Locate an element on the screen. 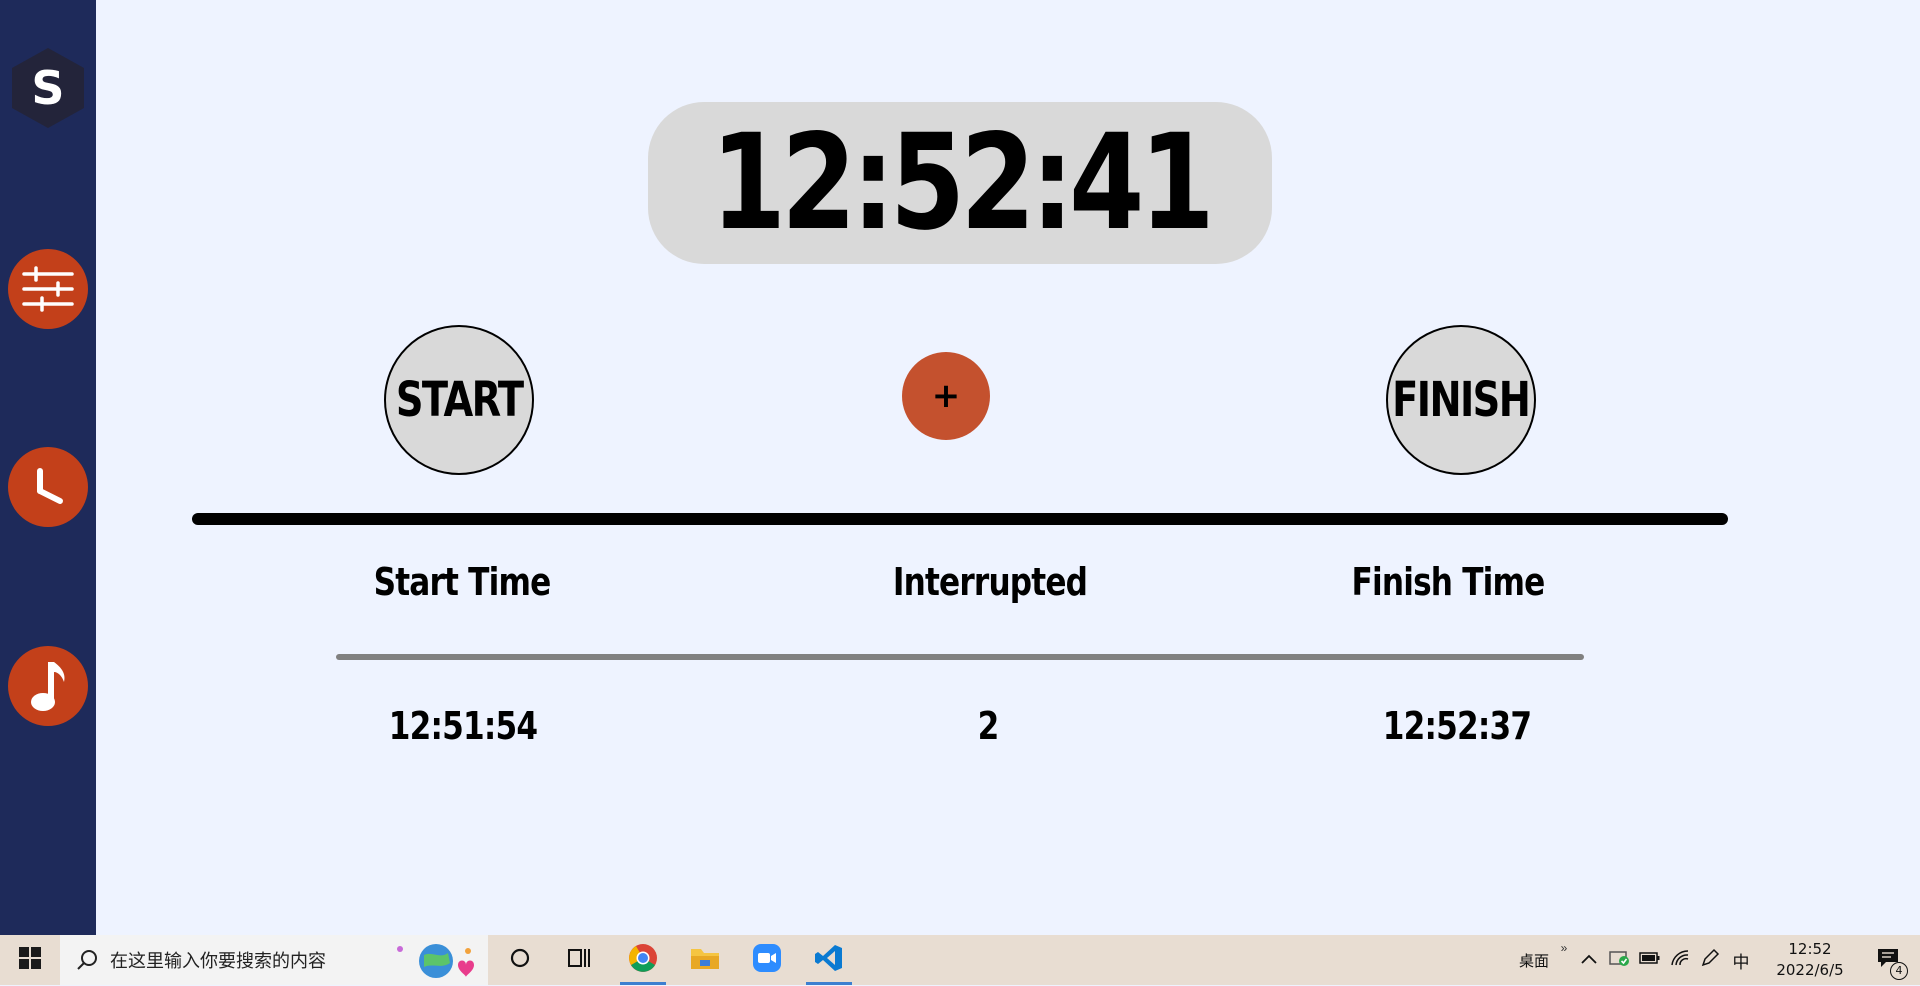 This screenshot has width=1920, height=986. taskbar-search: 在这里输入你要搜索的内容 is located at coordinates (274, 960).